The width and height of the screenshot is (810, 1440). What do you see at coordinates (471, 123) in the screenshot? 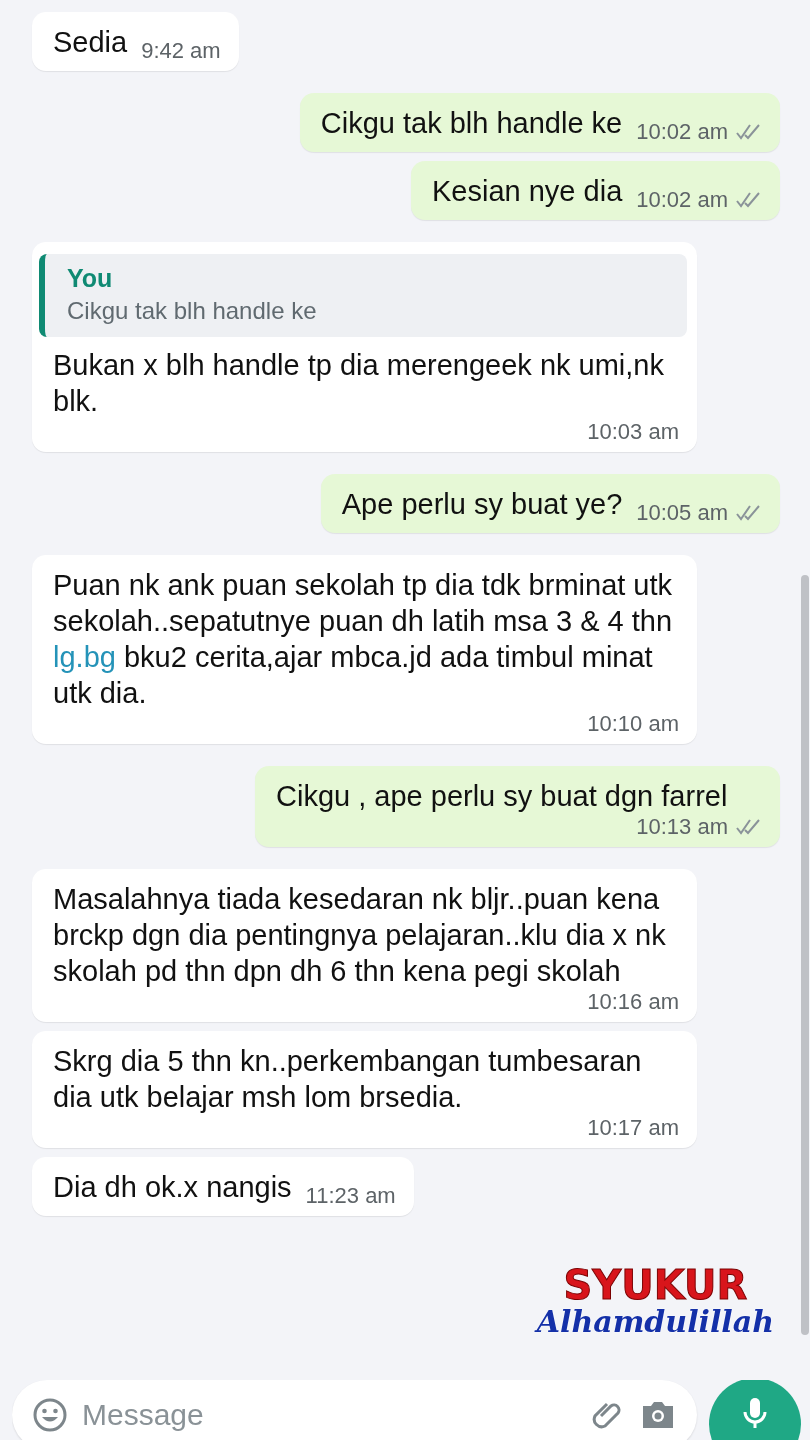
I see `message-text: Cikgu tak blh handle ke` at bounding box center [471, 123].